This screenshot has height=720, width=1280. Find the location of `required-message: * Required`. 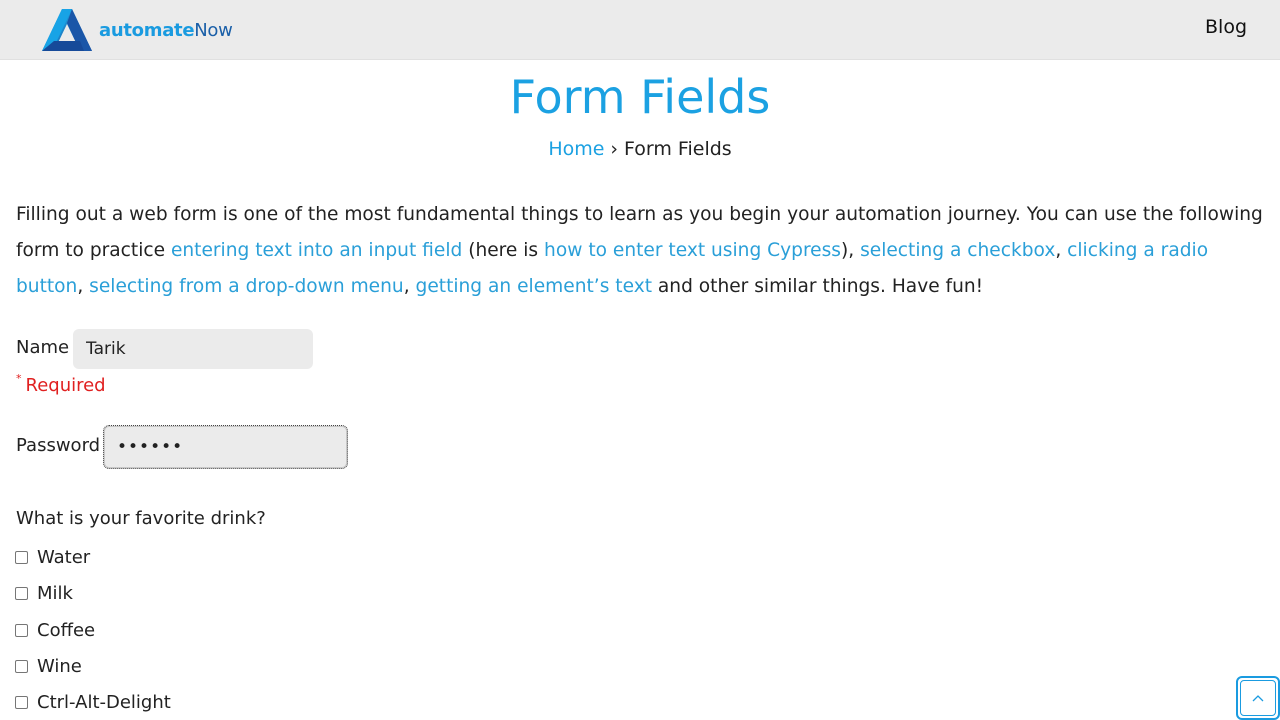

required-message: * Required is located at coordinates (61, 384).